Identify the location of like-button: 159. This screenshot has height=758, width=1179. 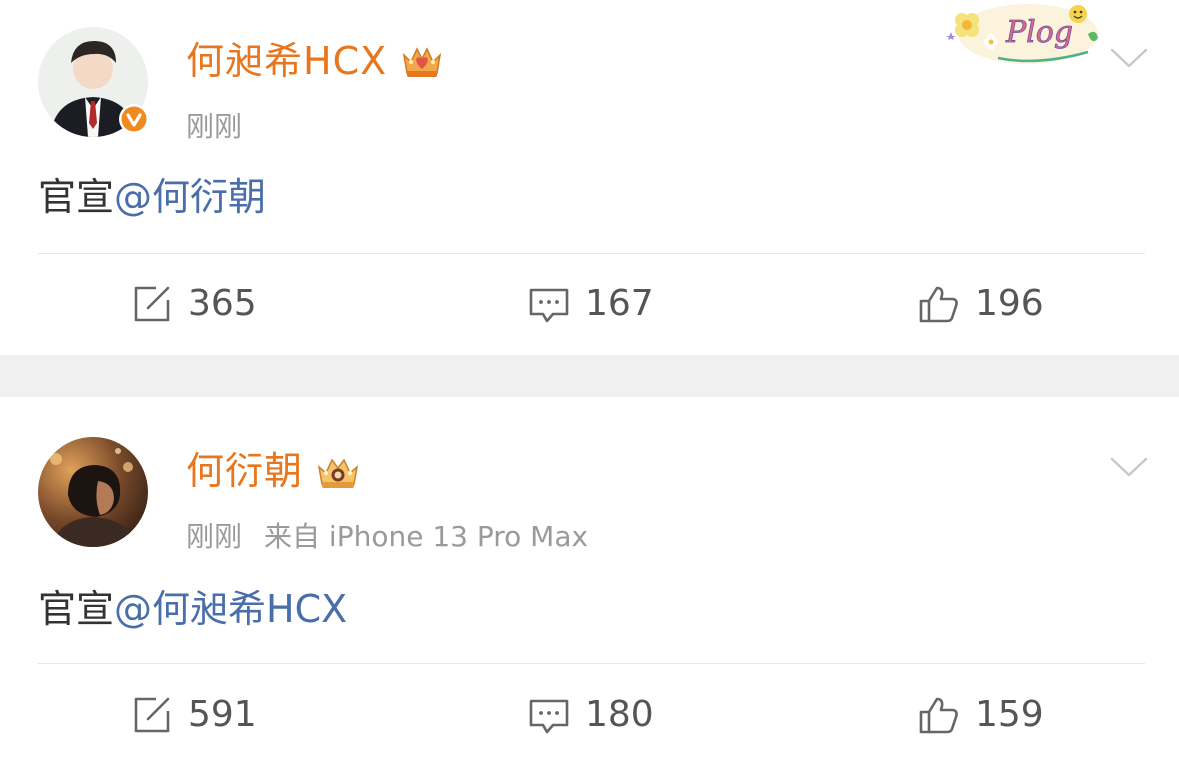
(980, 715).